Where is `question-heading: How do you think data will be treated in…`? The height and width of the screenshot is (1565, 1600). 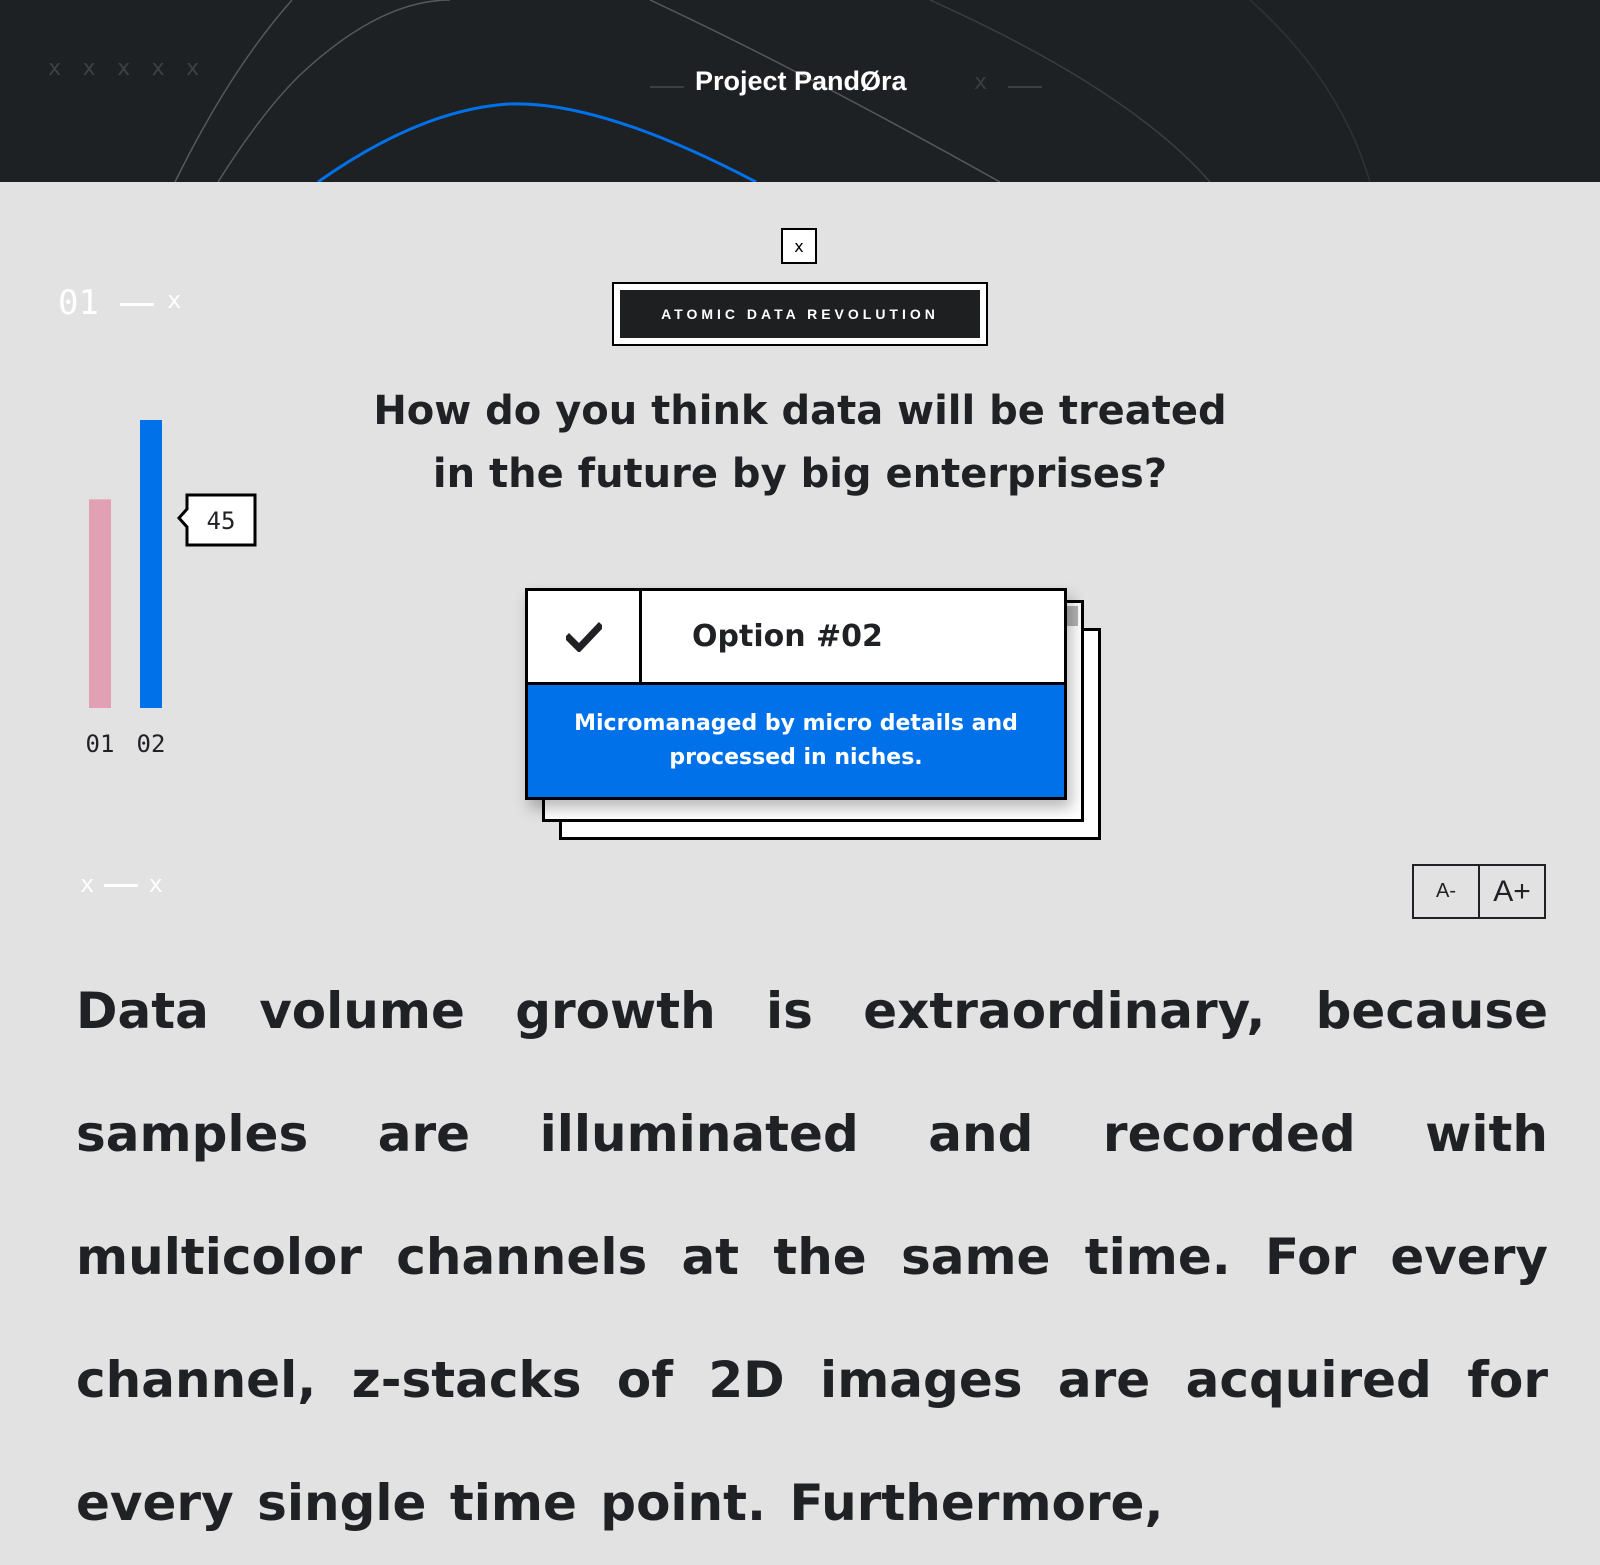 question-heading: How do you think data will be treated in… is located at coordinates (800, 443).